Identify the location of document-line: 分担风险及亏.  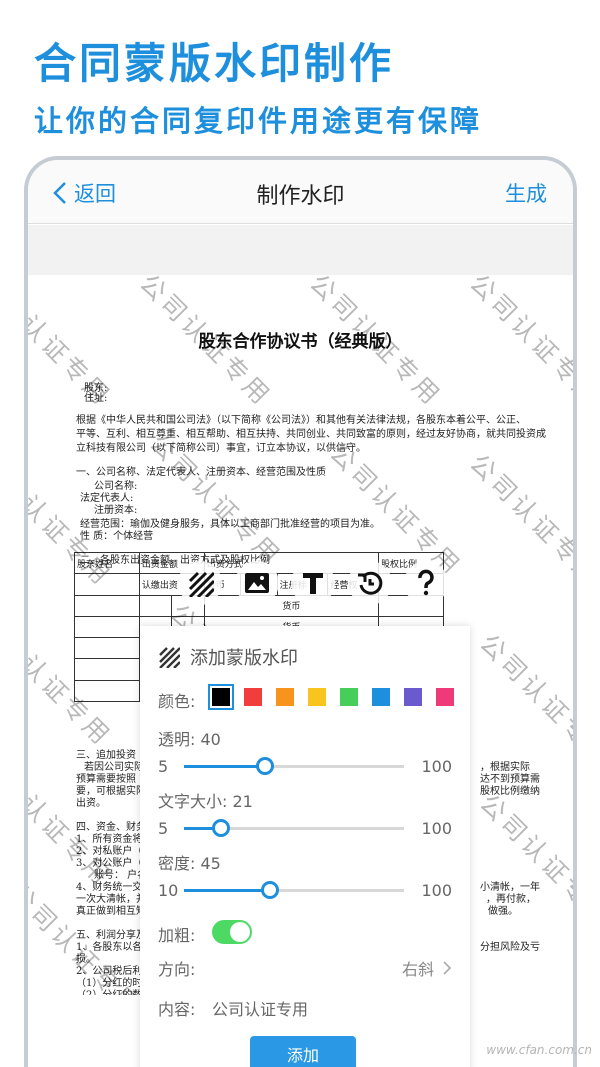
(510, 947).